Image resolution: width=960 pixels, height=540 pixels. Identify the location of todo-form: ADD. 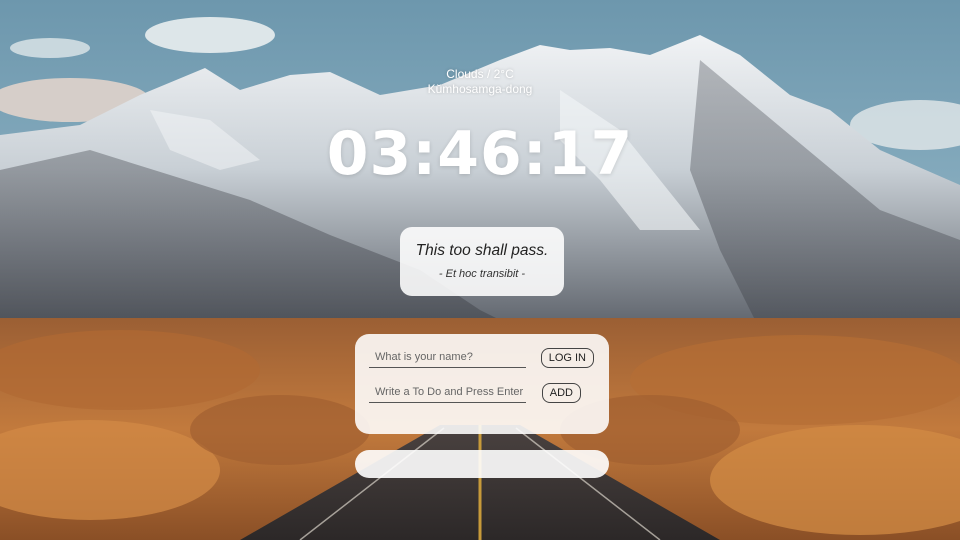
(482, 394).